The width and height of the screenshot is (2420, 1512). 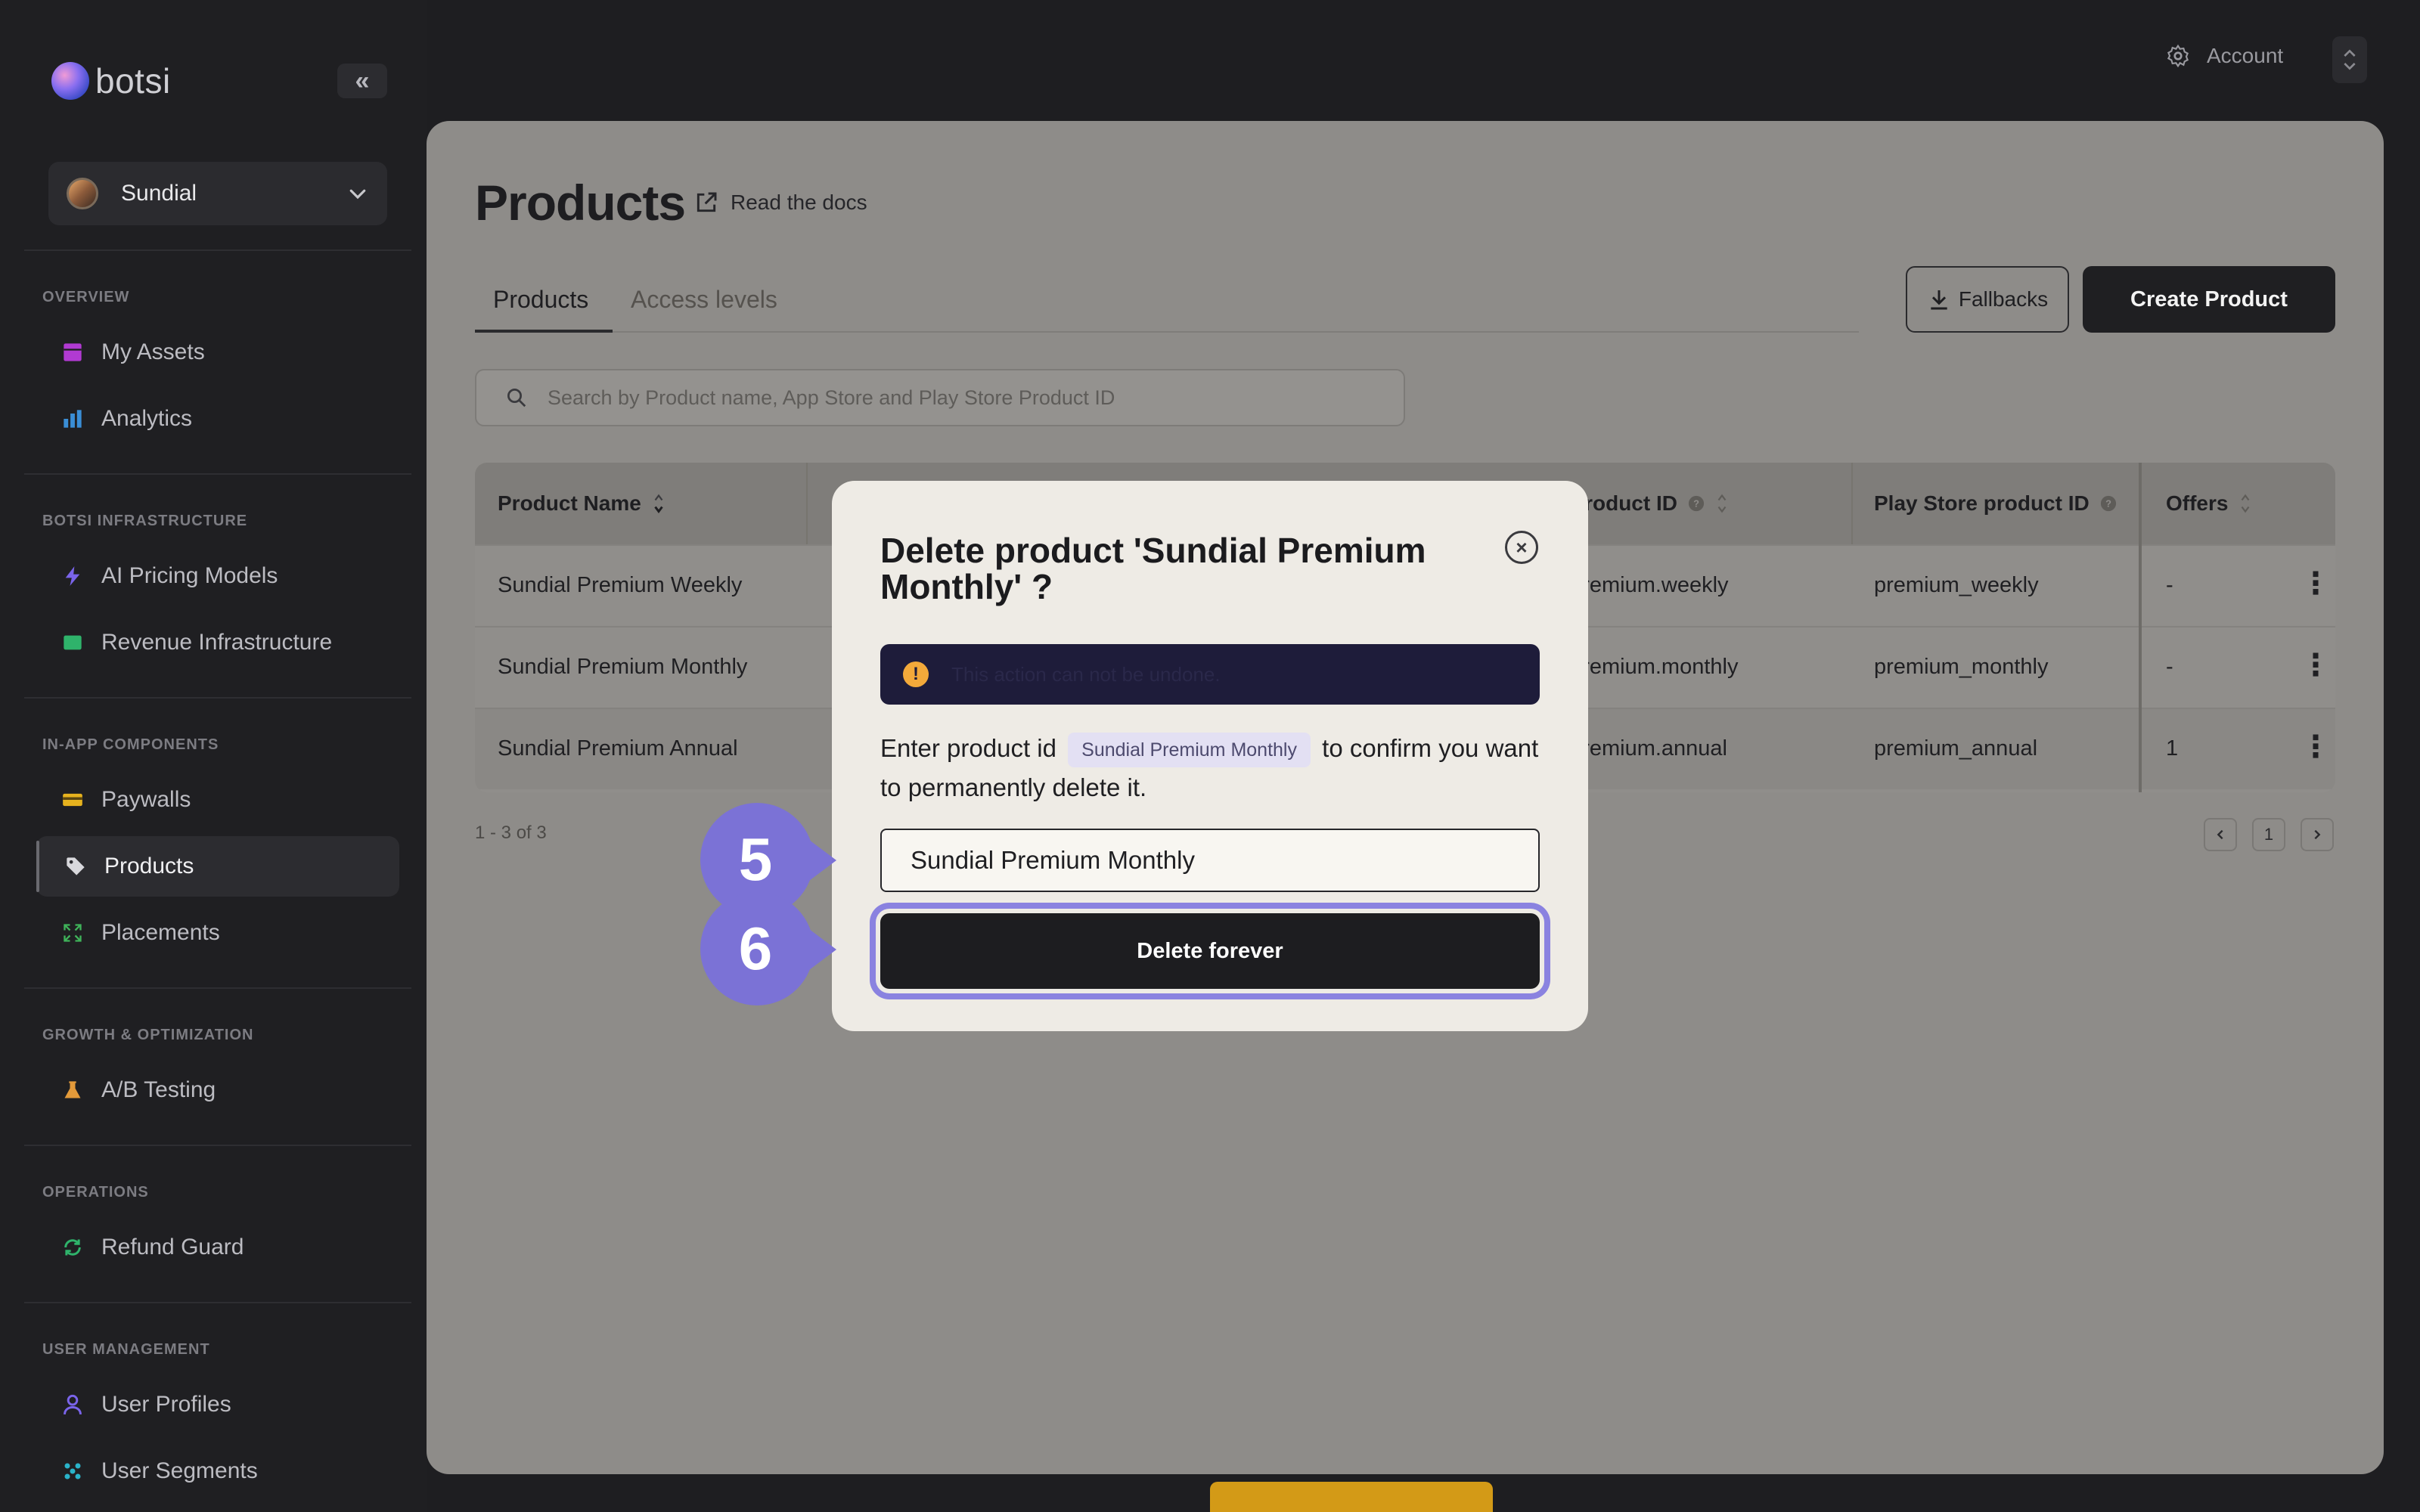 I want to click on expand-icon, so click(x=73, y=933).